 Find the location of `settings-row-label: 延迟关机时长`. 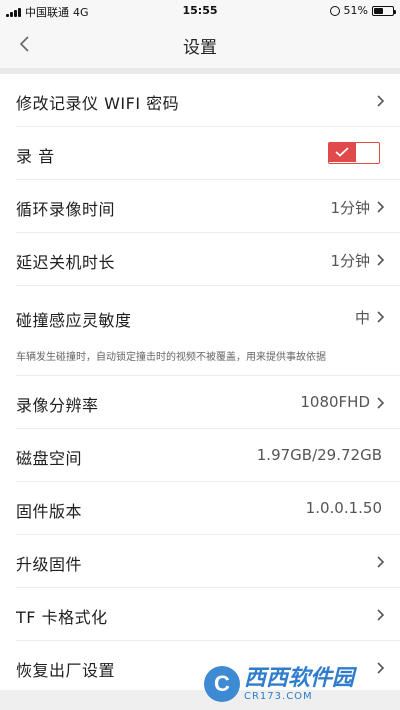

settings-row-label: 延迟关机时长 is located at coordinates (66, 262).